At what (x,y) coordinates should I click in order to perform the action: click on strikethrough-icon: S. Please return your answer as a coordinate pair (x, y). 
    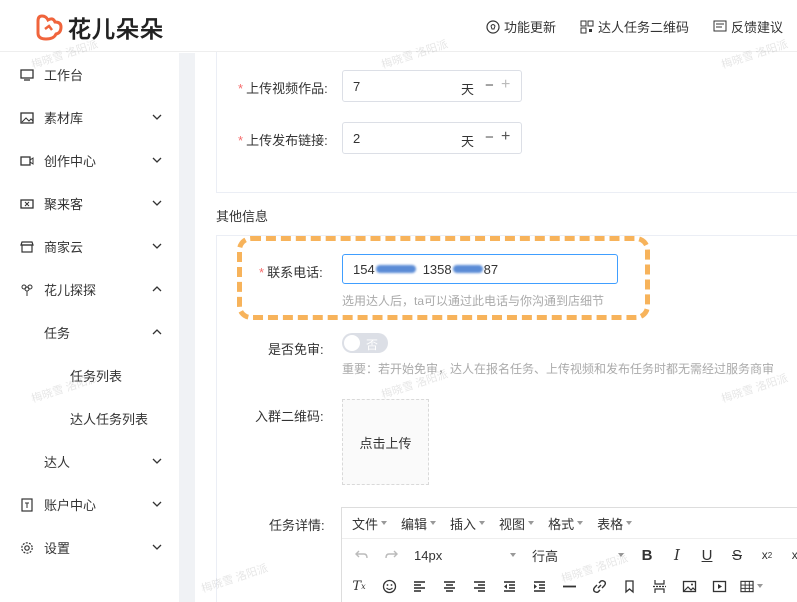
    Looking at the image, I should click on (737, 555).